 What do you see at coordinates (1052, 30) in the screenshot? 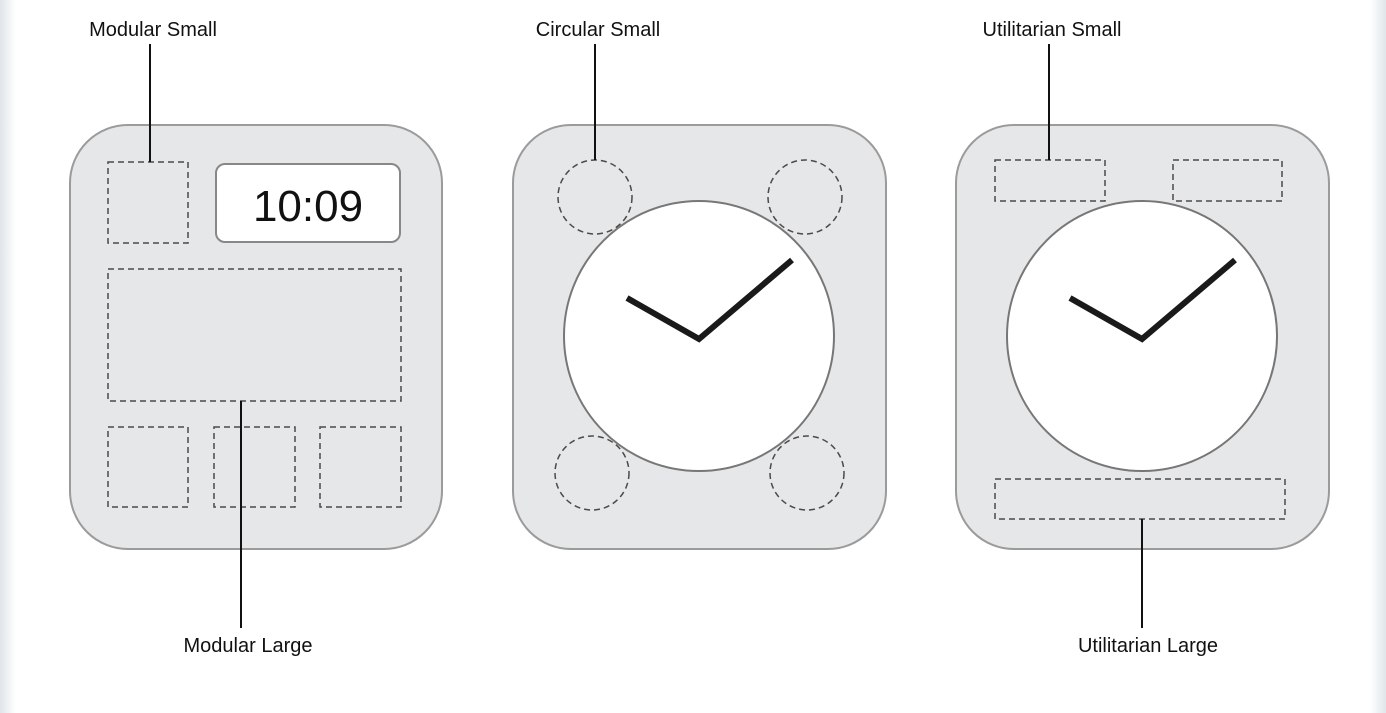
I see `utilitarian-small-label: Utilitarian Small` at bounding box center [1052, 30].